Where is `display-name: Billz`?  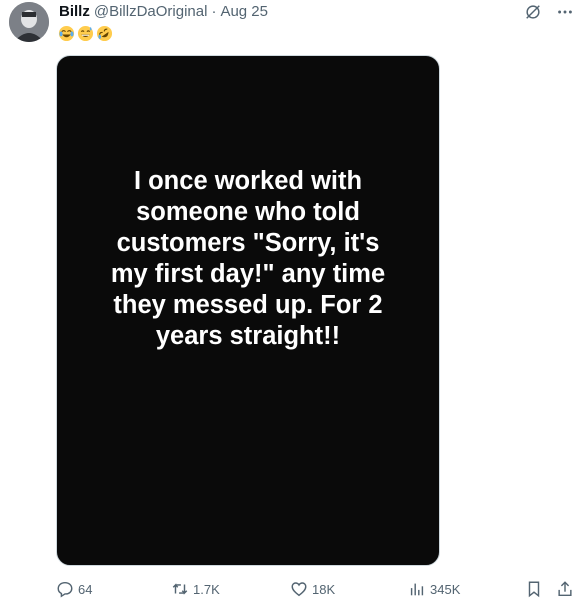
display-name: Billz is located at coordinates (74, 12).